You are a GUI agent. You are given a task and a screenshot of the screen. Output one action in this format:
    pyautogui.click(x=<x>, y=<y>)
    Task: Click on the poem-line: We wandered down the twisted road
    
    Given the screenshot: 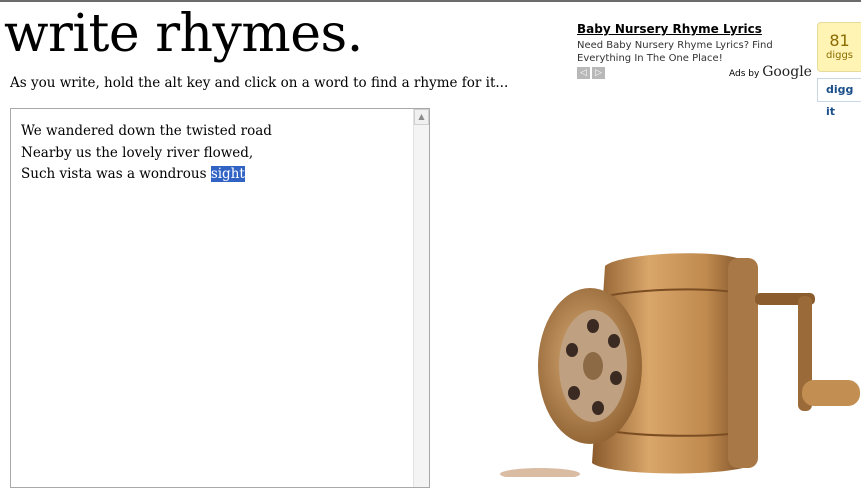 What is the action you would take?
    pyautogui.click(x=216, y=132)
    